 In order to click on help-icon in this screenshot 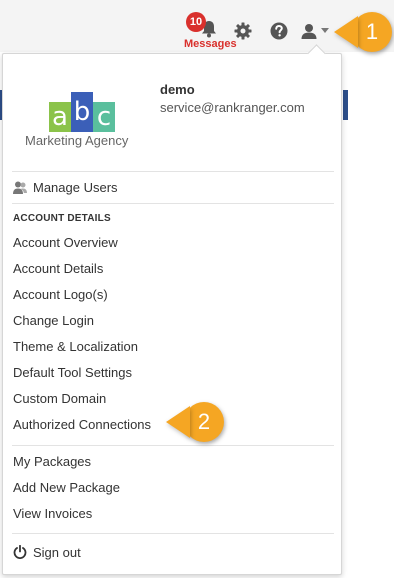, I will do `click(279, 31)`.